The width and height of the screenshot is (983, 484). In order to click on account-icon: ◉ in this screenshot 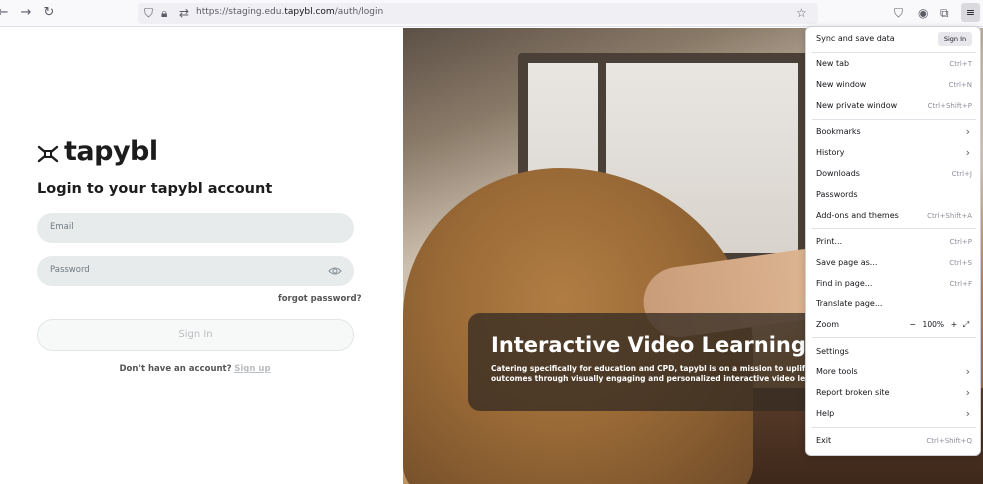, I will do `click(923, 13)`.